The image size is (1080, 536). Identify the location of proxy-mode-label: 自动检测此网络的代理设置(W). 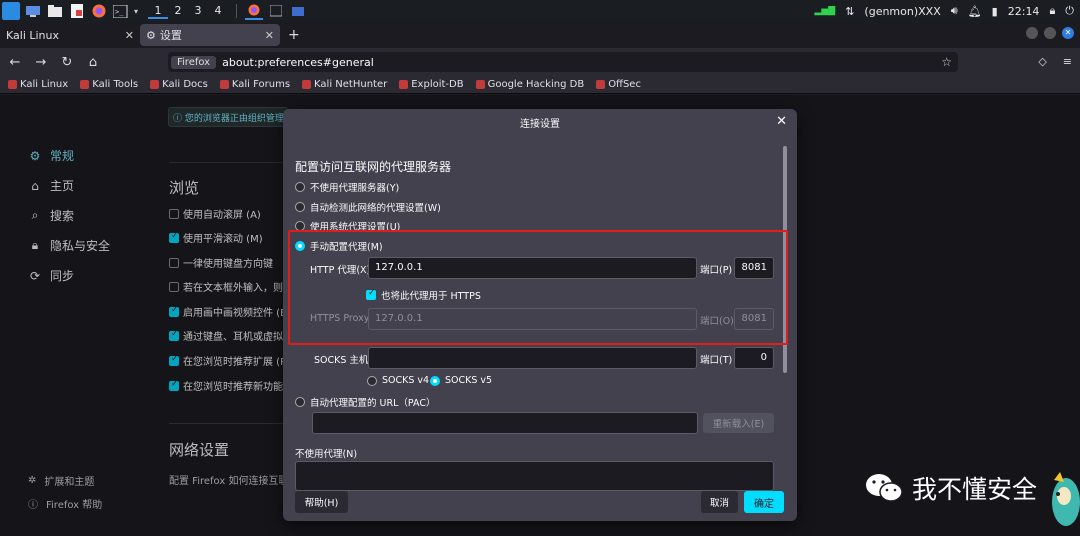
(375, 208).